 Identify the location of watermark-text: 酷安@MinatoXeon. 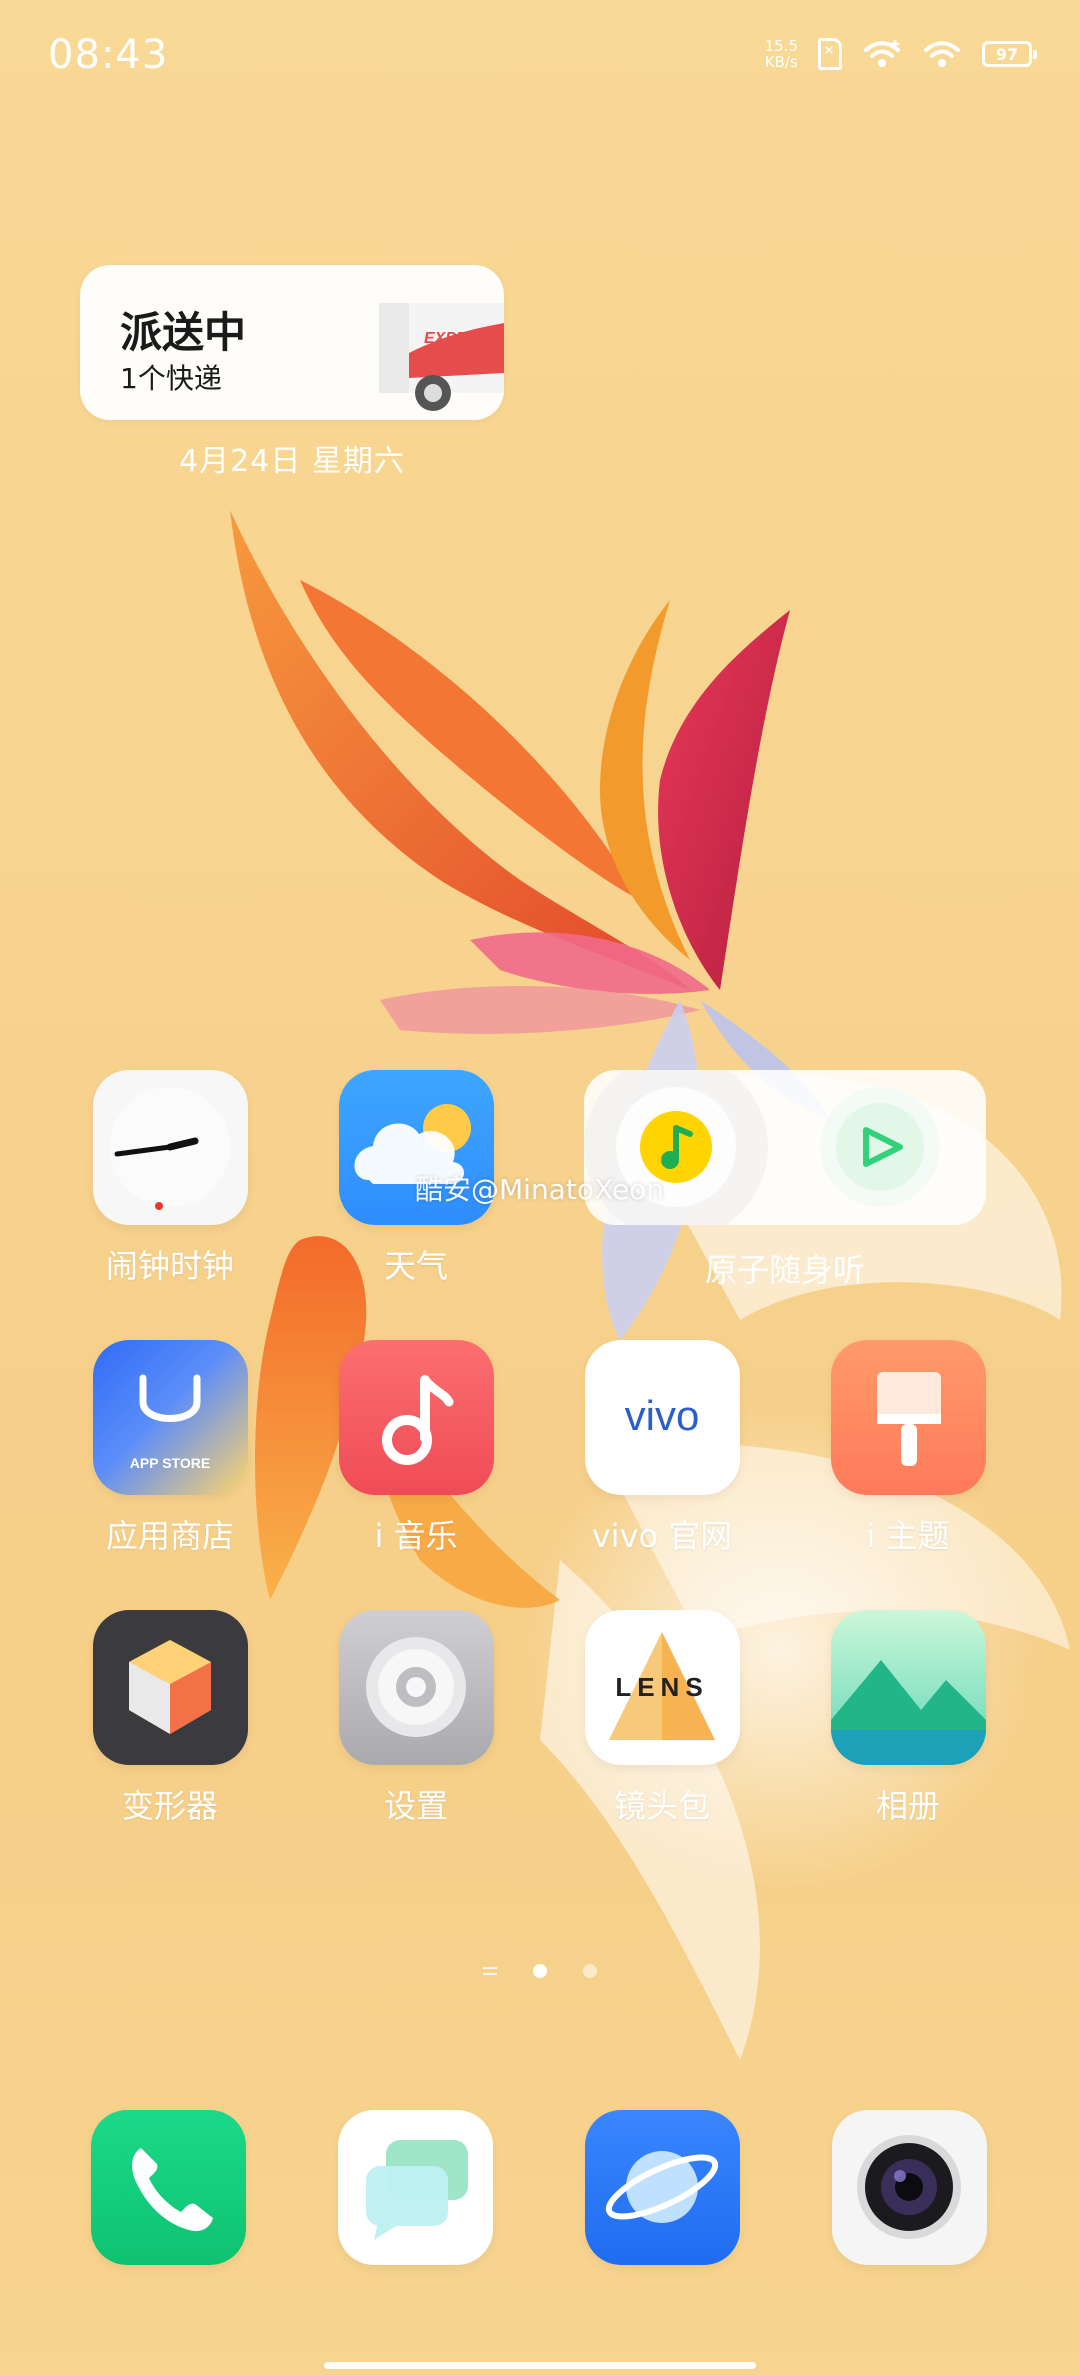
(539, 1189).